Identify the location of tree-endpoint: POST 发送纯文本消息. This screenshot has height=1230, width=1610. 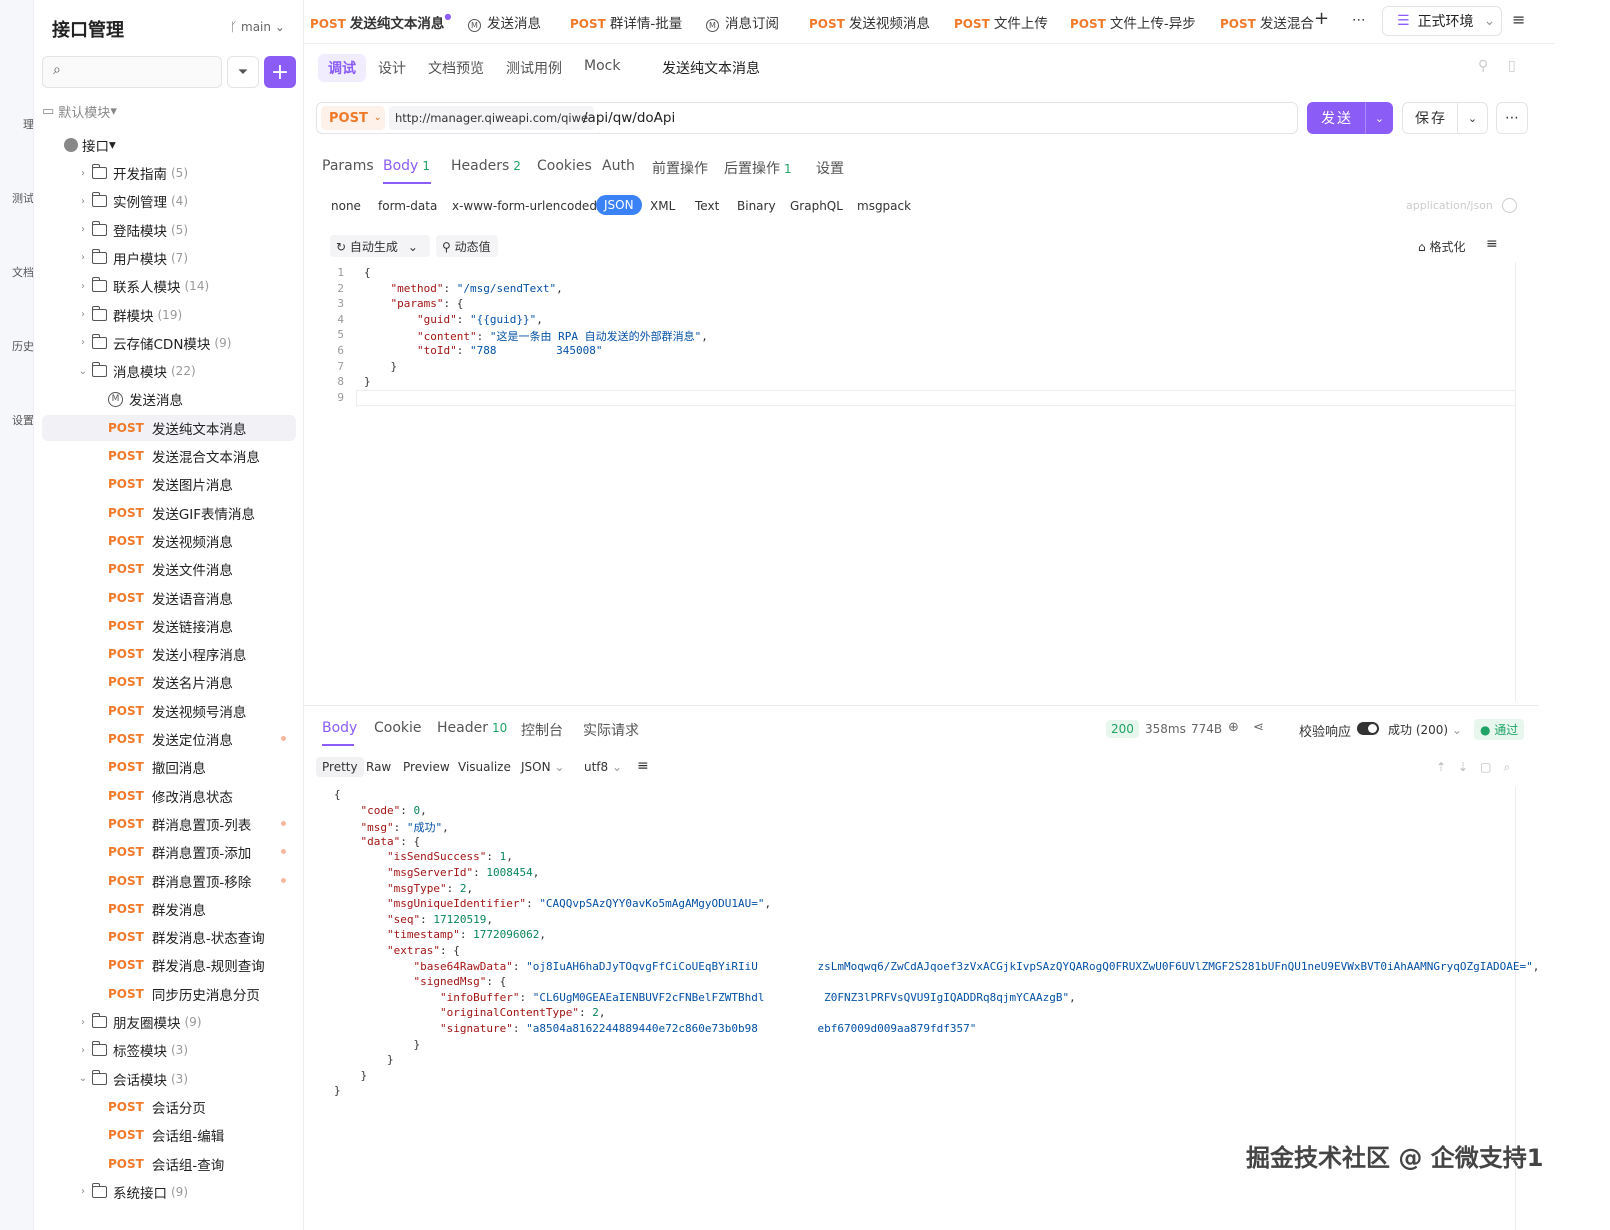
(169, 427).